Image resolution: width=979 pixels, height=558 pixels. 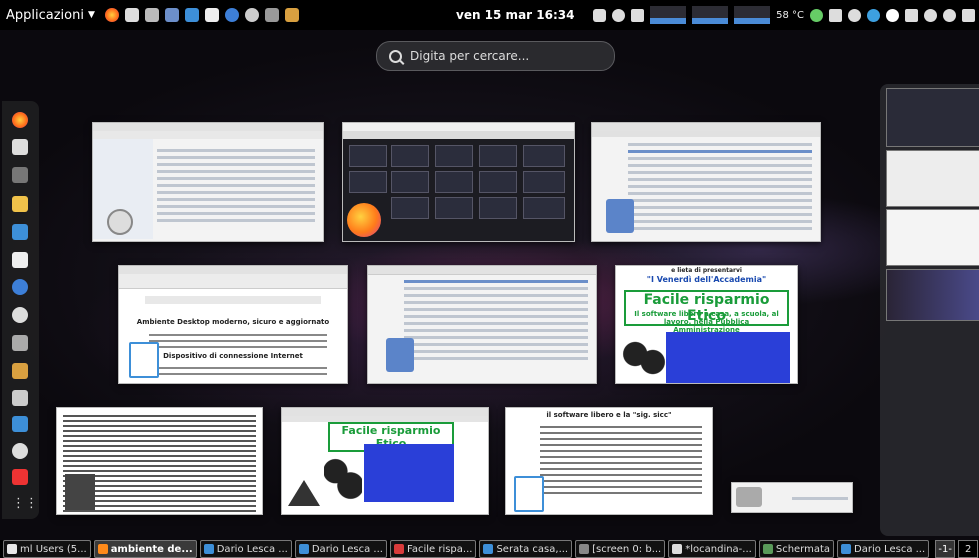 What do you see at coordinates (968, 15) in the screenshot?
I see `battery-icon` at bounding box center [968, 15].